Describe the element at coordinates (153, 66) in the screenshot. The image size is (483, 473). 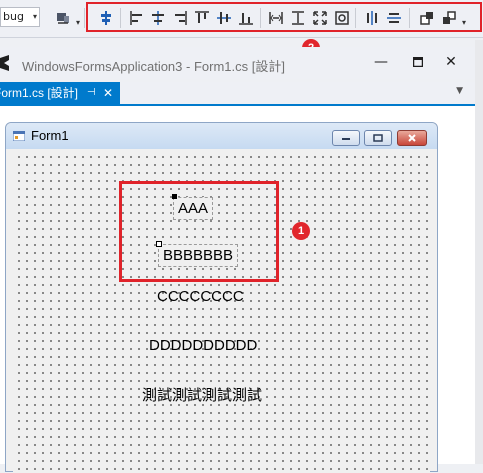
I see `window-title: WindowsFormsApplication3 - Form1.cs [設計]` at that location.